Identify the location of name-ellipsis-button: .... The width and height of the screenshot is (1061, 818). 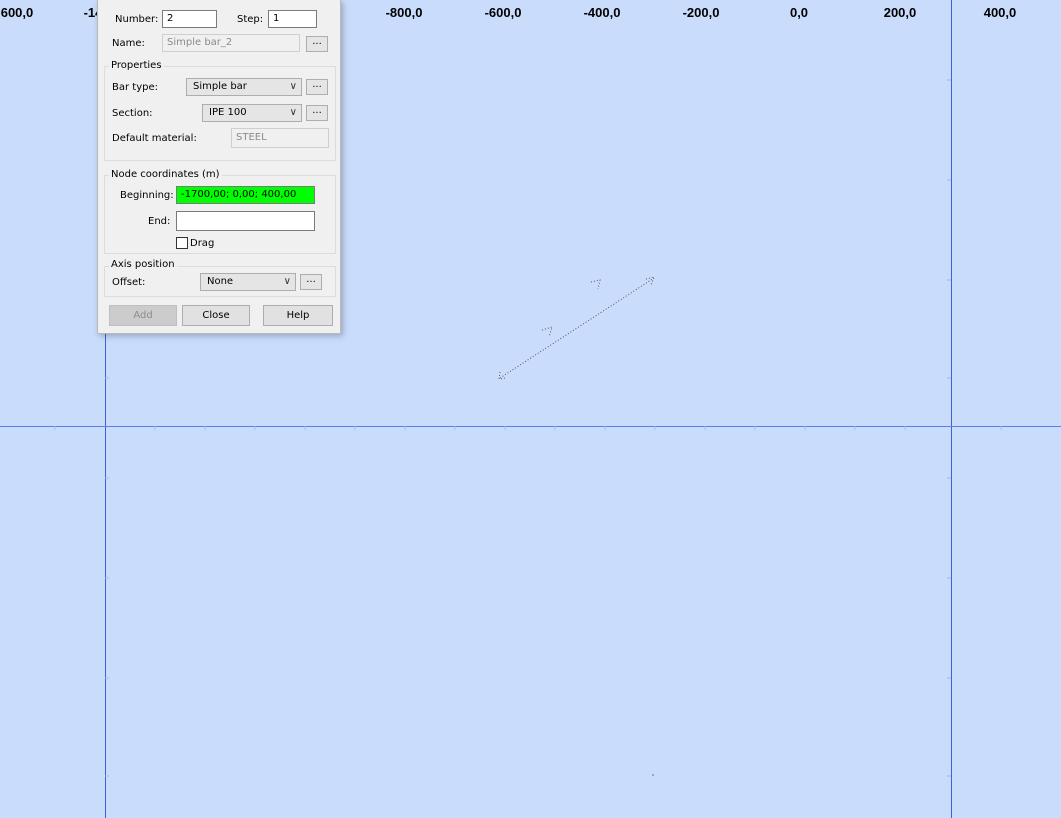
(317, 44).